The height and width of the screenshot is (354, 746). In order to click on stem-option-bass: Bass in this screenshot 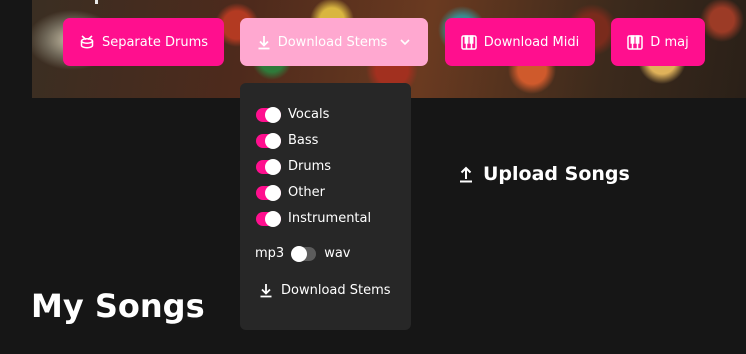, I will do `click(287, 140)`.